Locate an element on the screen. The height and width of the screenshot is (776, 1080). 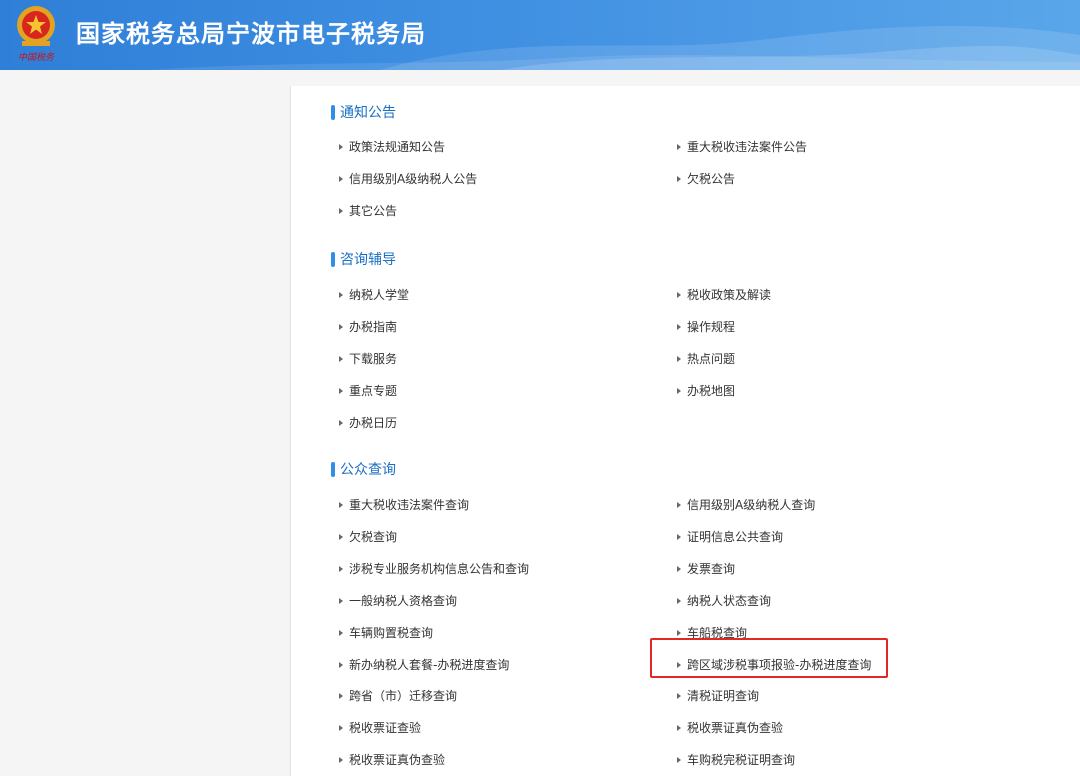
link-vehicle-tax-certificate-query: 车购税完税证明查询 is located at coordinates (736, 759).